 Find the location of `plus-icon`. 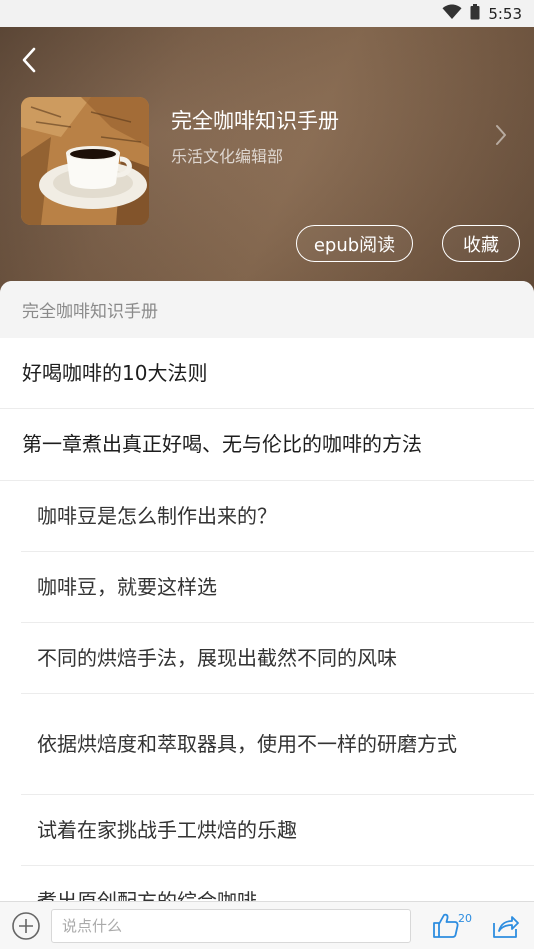

plus-icon is located at coordinates (26, 926).